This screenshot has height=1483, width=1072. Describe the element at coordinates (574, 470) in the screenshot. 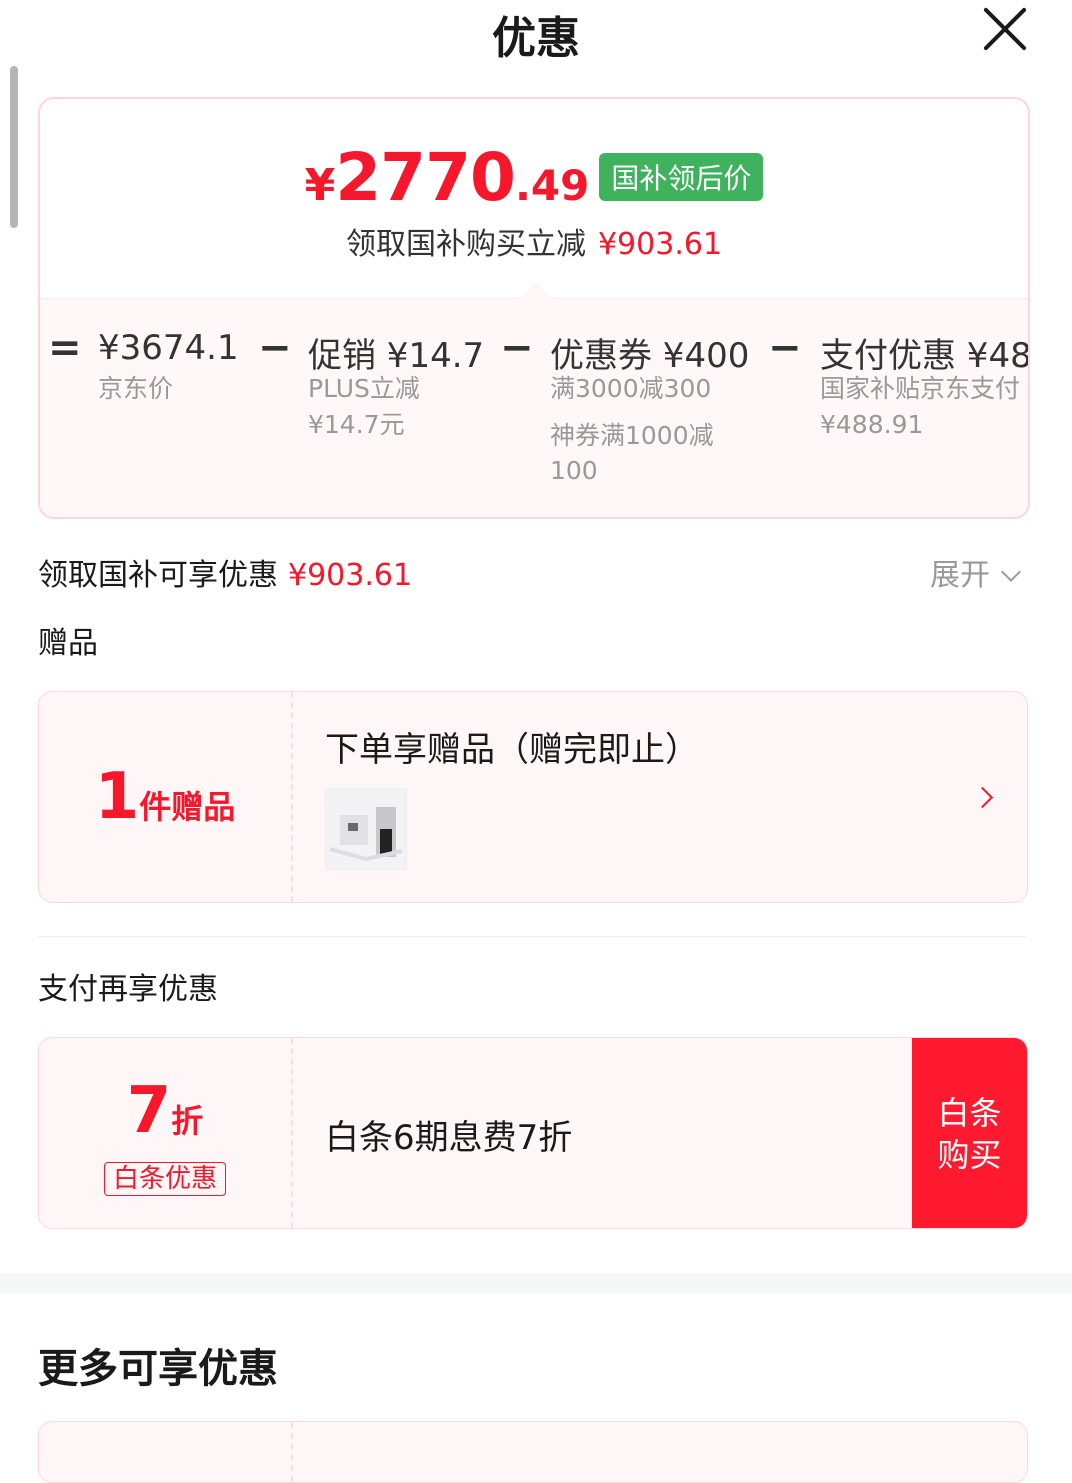

I see `breakdown-coupon-sub: 100` at that location.